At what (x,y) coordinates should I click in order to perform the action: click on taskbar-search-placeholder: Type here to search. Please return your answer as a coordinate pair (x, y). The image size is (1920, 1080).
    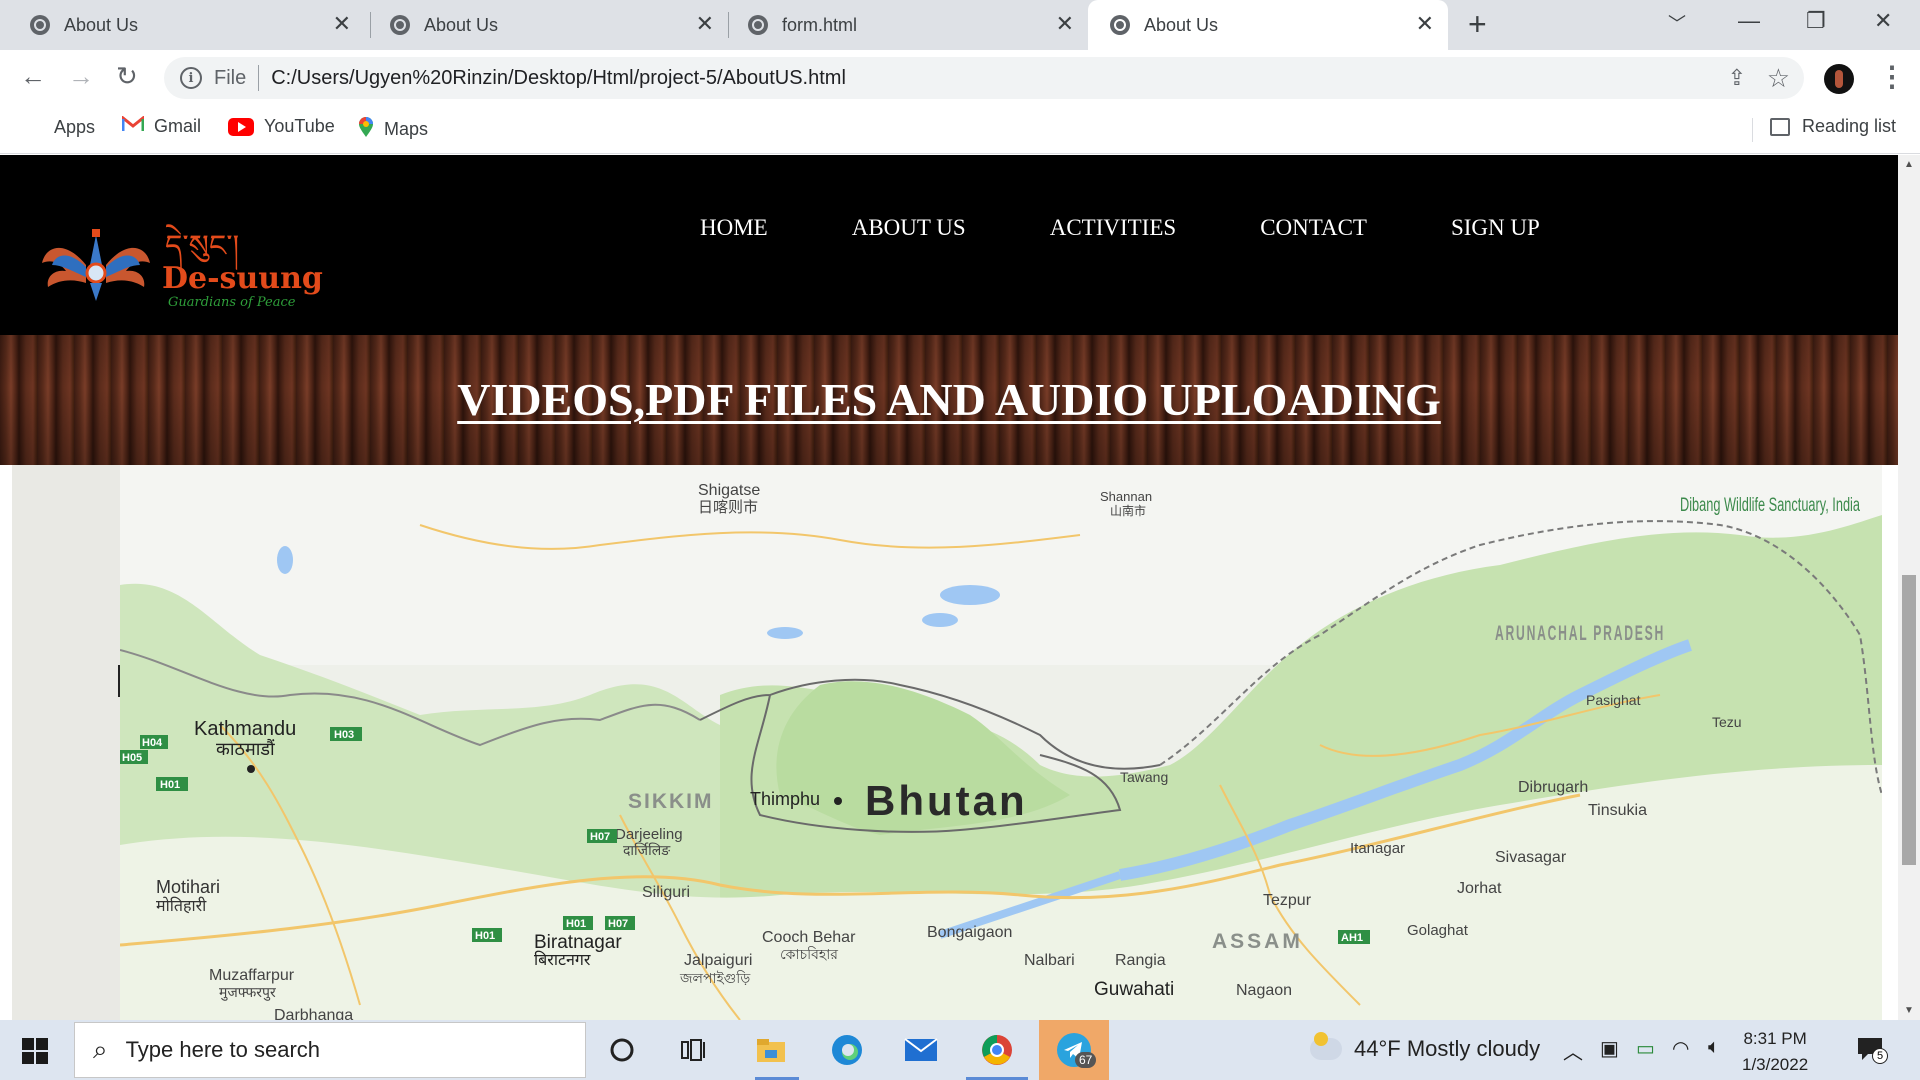
    Looking at the image, I should click on (223, 1049).